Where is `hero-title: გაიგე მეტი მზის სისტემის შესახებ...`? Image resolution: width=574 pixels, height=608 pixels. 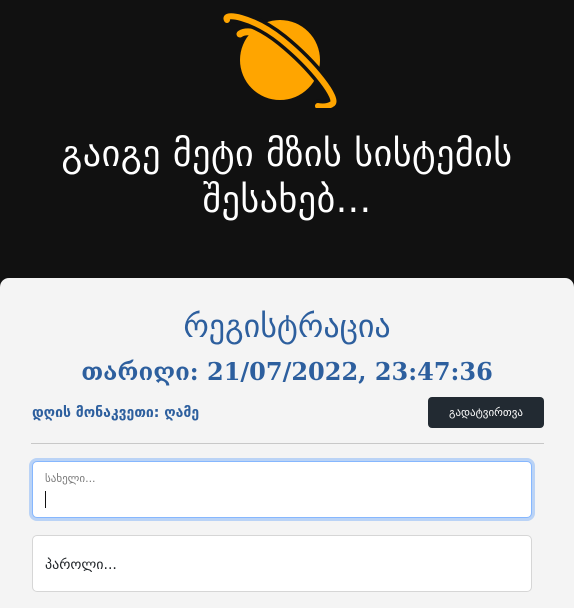 hero-title: გაიგე მეტი მზის სისტემის შესახებ... is located at coordinates (287, 177).